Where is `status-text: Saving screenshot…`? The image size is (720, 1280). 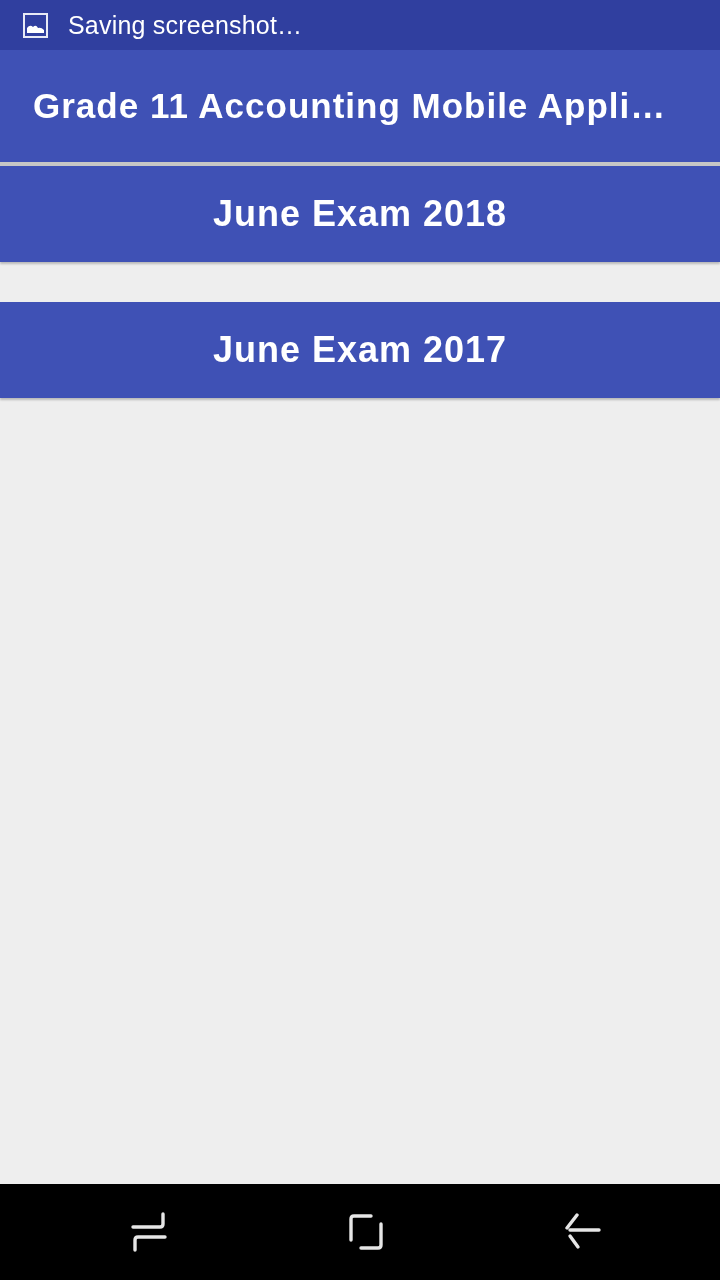 status-text: Saving screenshot… is located at coordinates (185, 25).